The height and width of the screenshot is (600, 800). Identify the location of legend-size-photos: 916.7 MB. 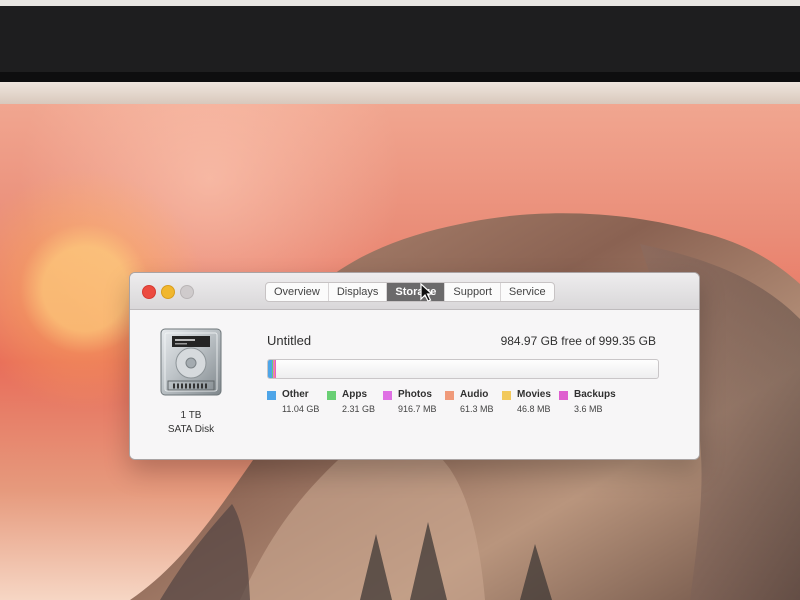
(417, 409).